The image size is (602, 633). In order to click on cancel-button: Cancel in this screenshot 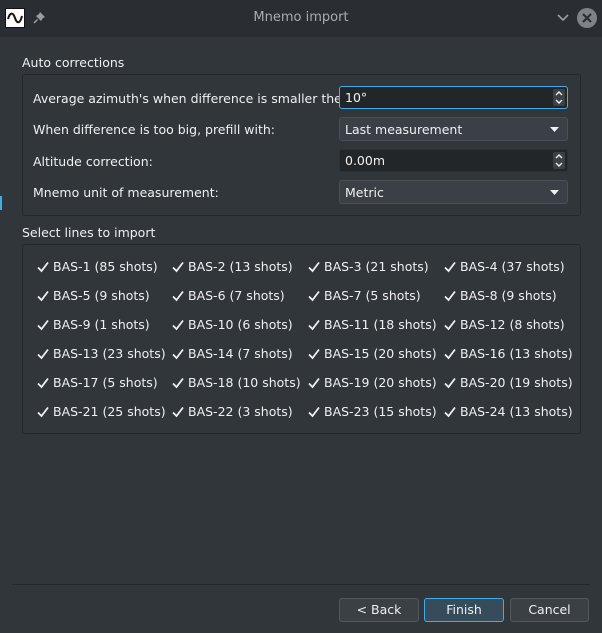, I will do `click(549, 610)`.